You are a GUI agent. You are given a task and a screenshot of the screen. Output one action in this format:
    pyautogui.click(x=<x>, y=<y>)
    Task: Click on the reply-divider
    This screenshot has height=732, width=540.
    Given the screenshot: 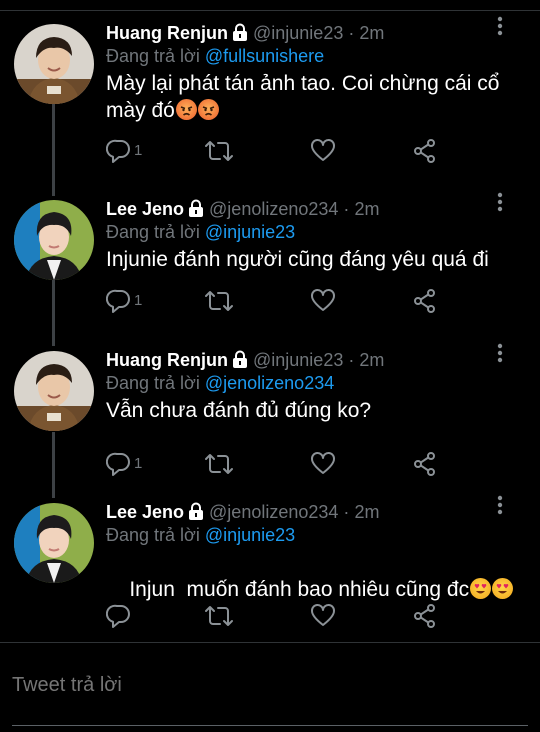 What is the action you would take?
    pyautogui.click(x=270, y=642)
    